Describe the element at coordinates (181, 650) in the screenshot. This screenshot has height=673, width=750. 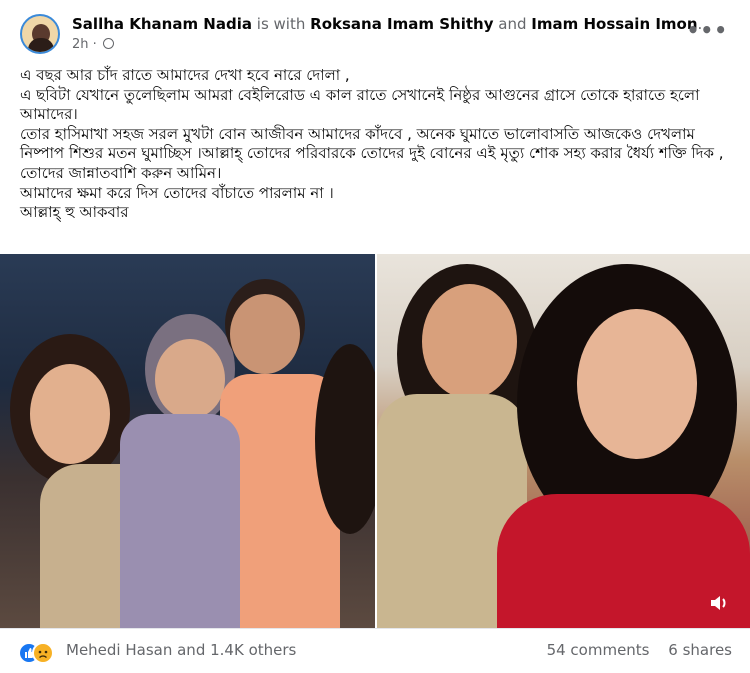
I see `reactions-summary: Mehedi Hasan and 1.4K others` at that location.